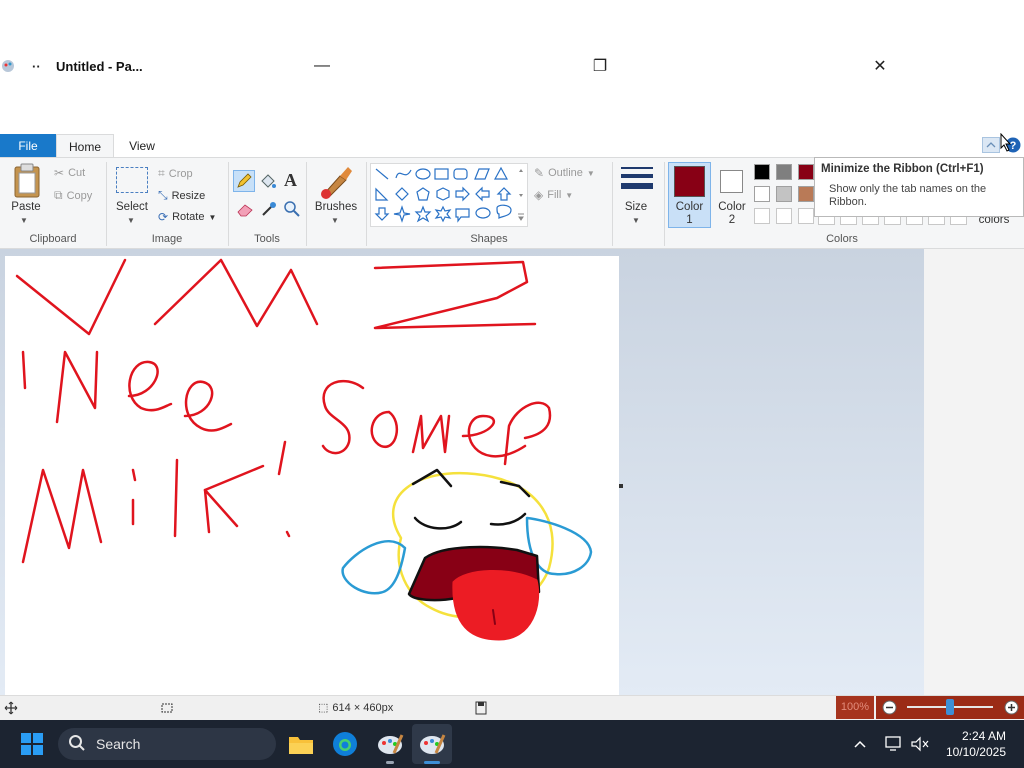 The image size is (1024, 768). I want to click on select-button: Select, so click(132, 207).